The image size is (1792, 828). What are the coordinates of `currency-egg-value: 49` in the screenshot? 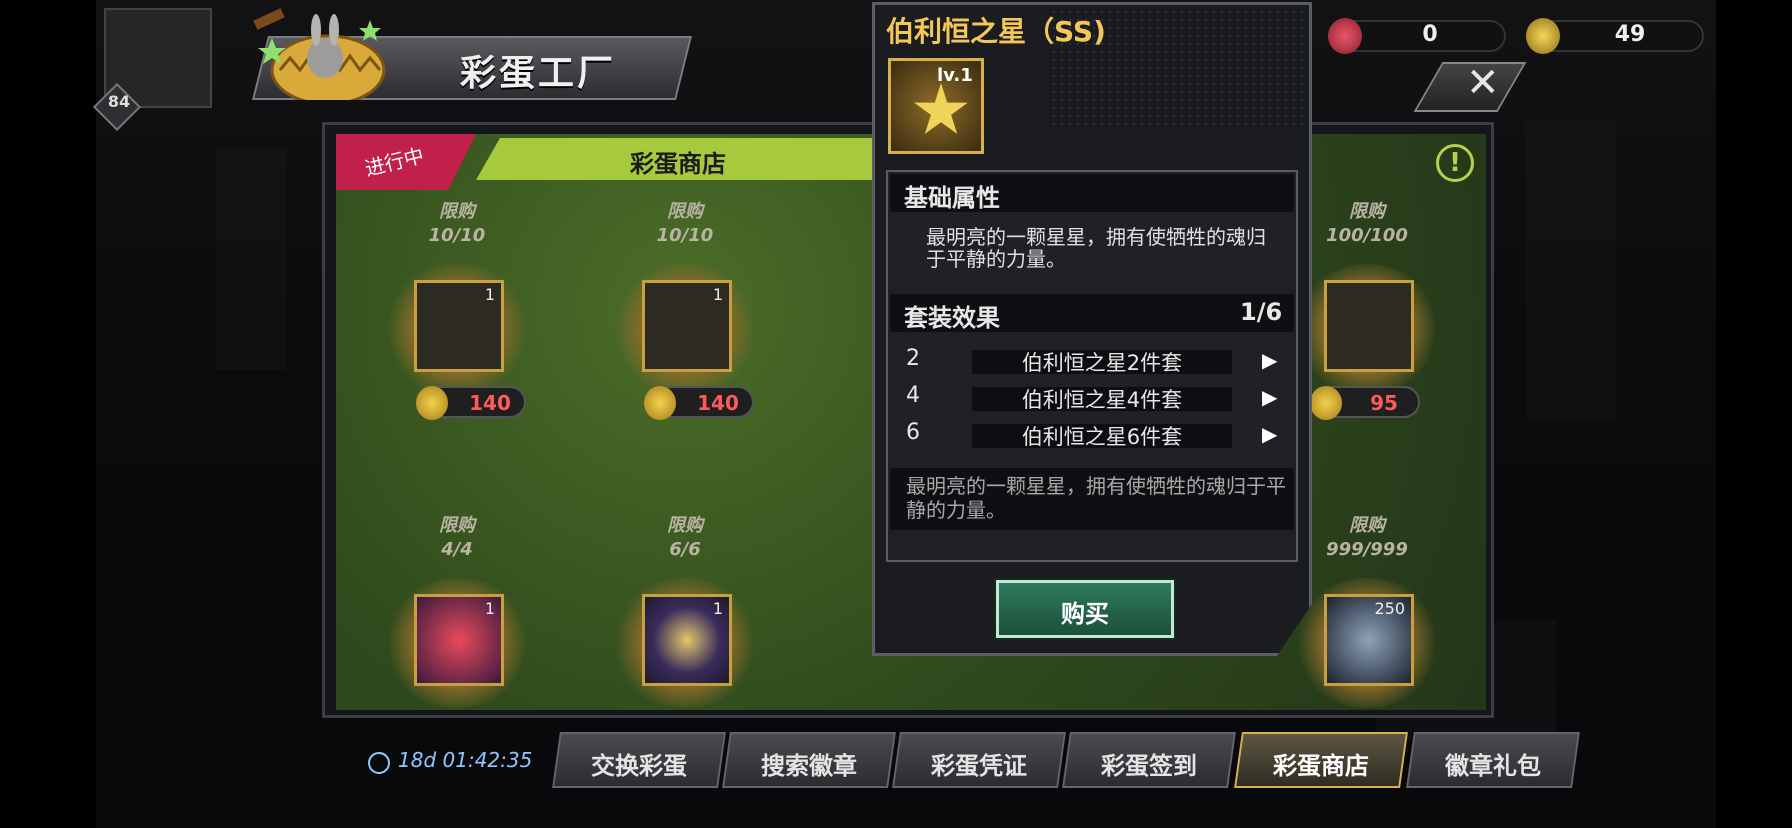 It's located at (1630, 34).